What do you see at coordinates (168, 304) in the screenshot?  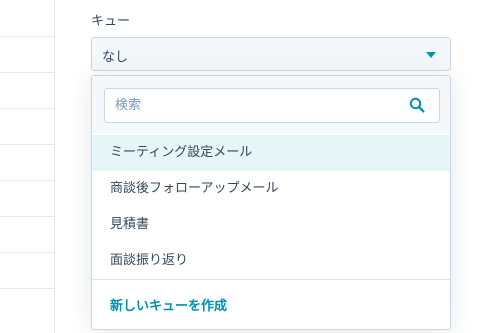 I see `create-queue-link: 新しいキューを作成` at bounding box center [168, 304].